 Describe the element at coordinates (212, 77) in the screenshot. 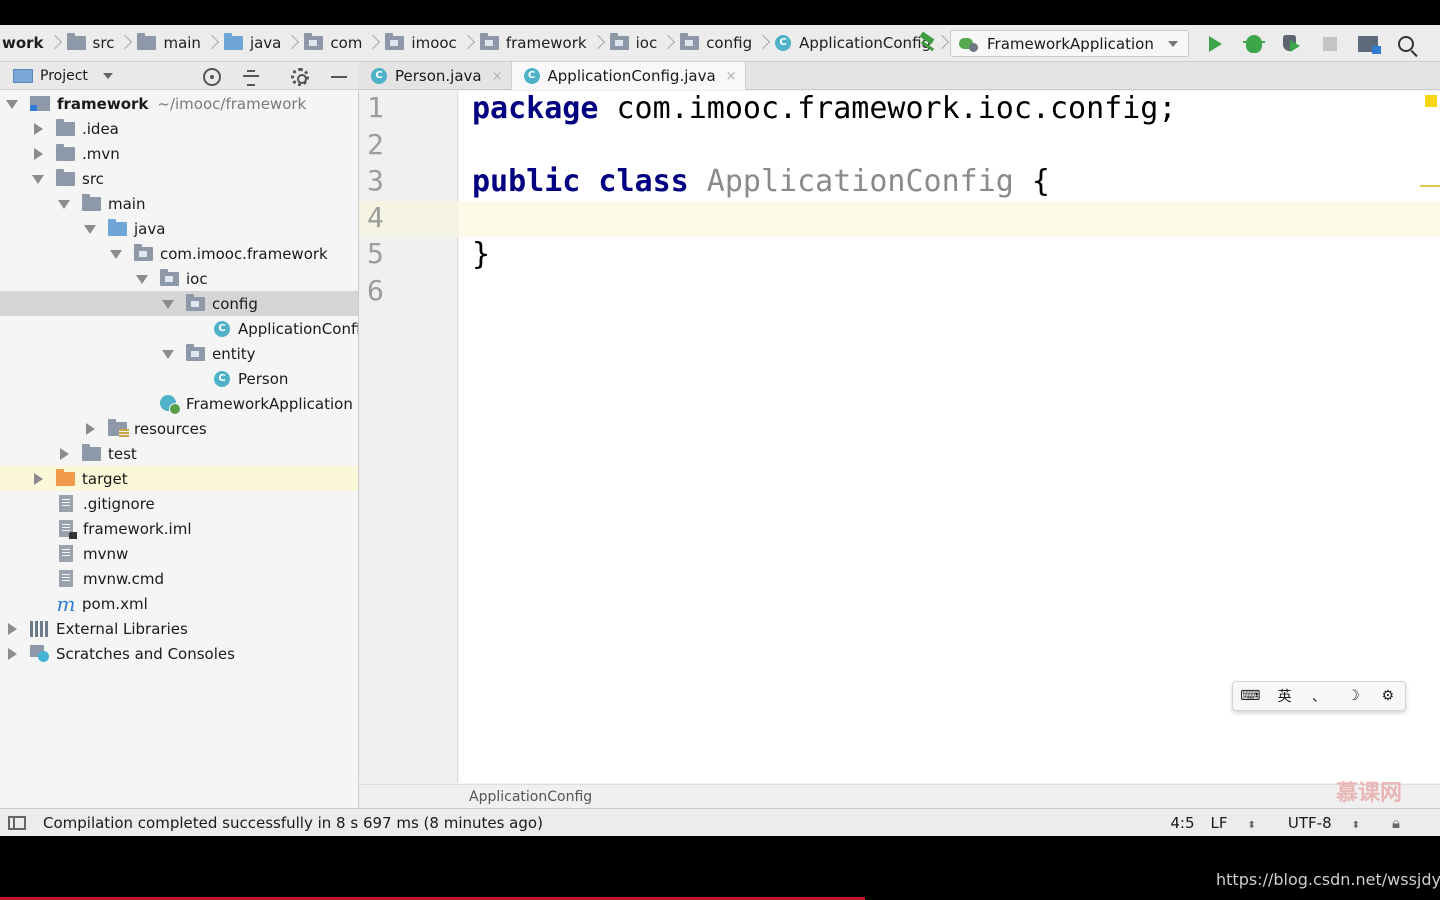

I see `locate-icon` at that location.